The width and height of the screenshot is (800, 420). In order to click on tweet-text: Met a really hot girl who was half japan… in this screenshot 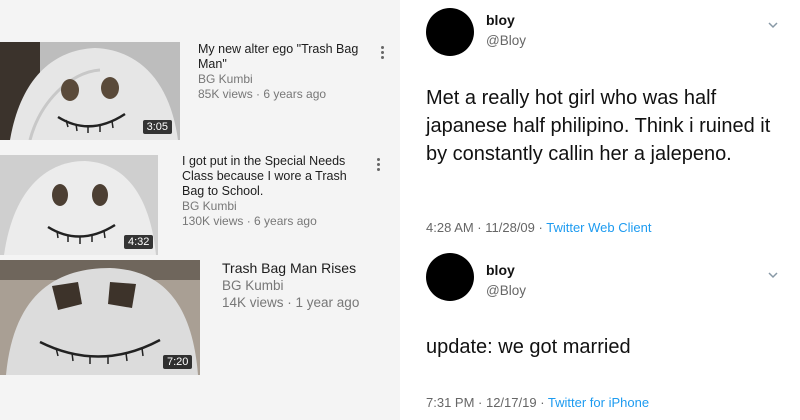, I will do `click(598, 126)`.